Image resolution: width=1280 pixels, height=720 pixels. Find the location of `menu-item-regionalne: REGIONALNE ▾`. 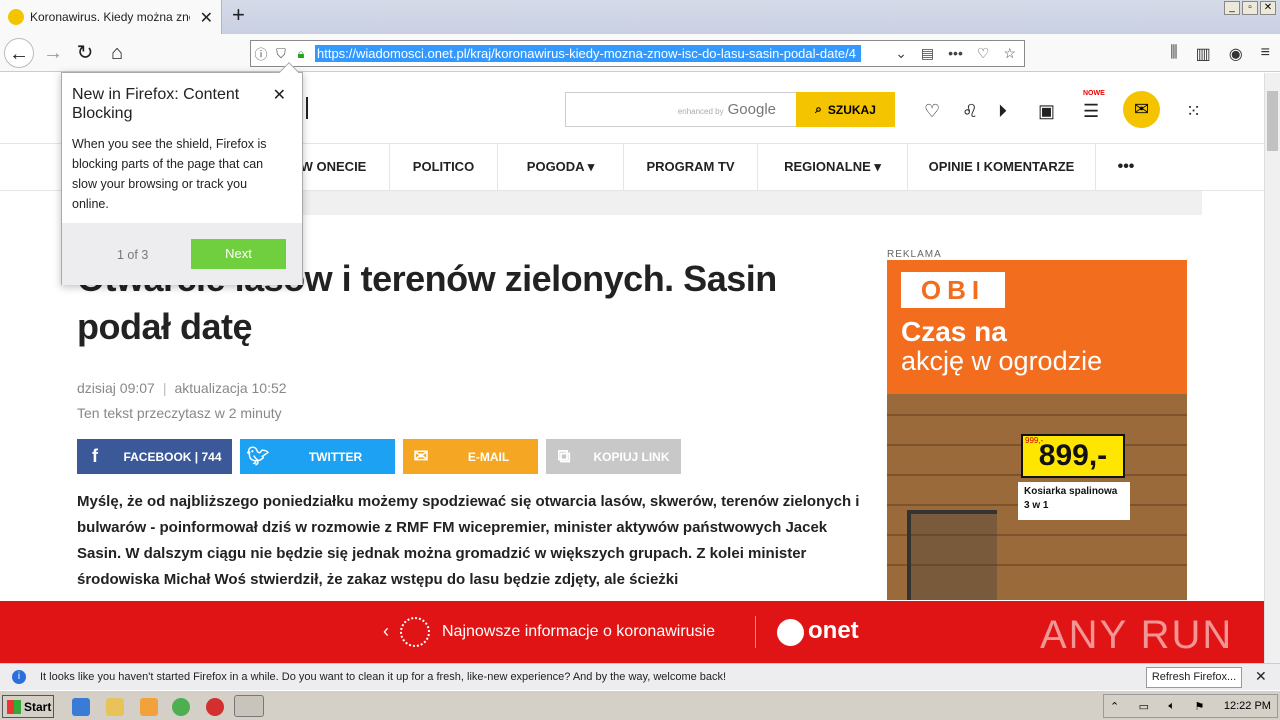

menu-item-regionalne: REGIONALNE ▾ is located at coordinates (833, 167).